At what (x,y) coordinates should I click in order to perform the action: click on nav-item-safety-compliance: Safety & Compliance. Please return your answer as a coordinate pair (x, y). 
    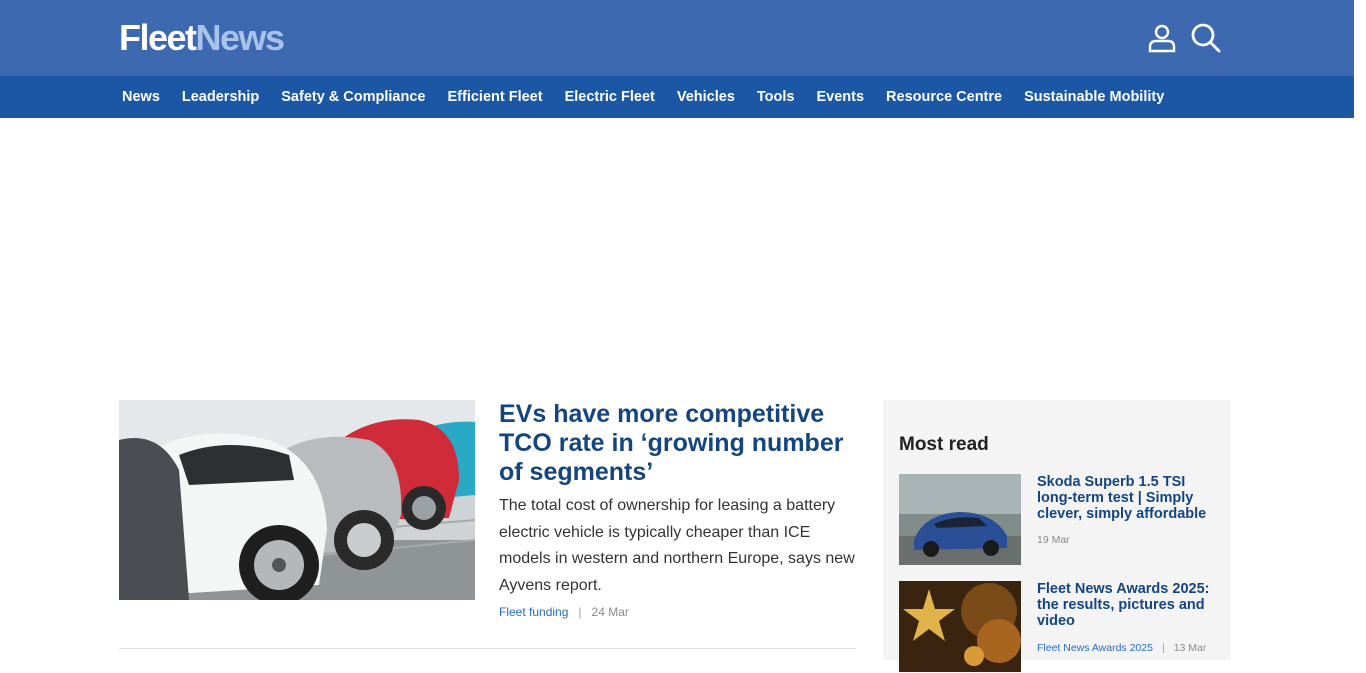
    Looking at the image, I should click on (353, 97).